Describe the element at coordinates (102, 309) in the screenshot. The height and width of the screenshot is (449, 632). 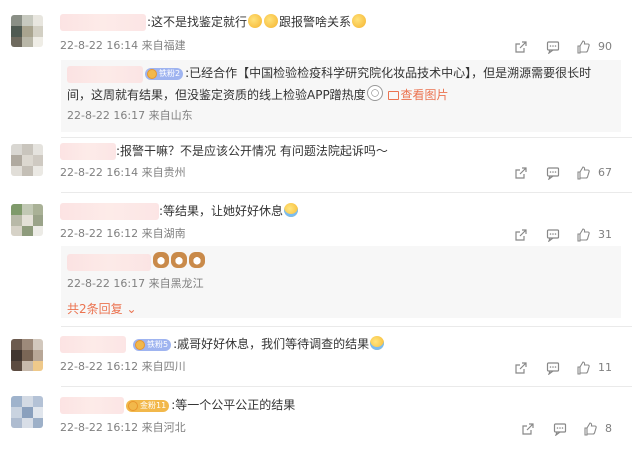
I see `more-replies-link: 共2条回复 ⌄` at that location.